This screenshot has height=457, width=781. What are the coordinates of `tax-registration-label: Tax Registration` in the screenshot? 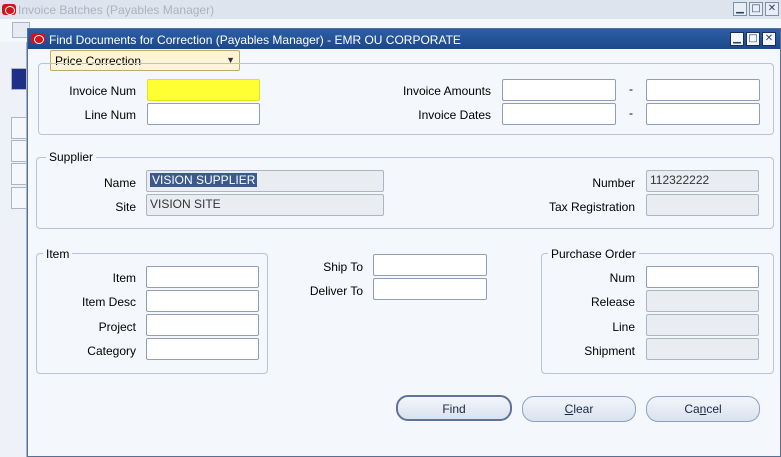 It's located at (591, 207).